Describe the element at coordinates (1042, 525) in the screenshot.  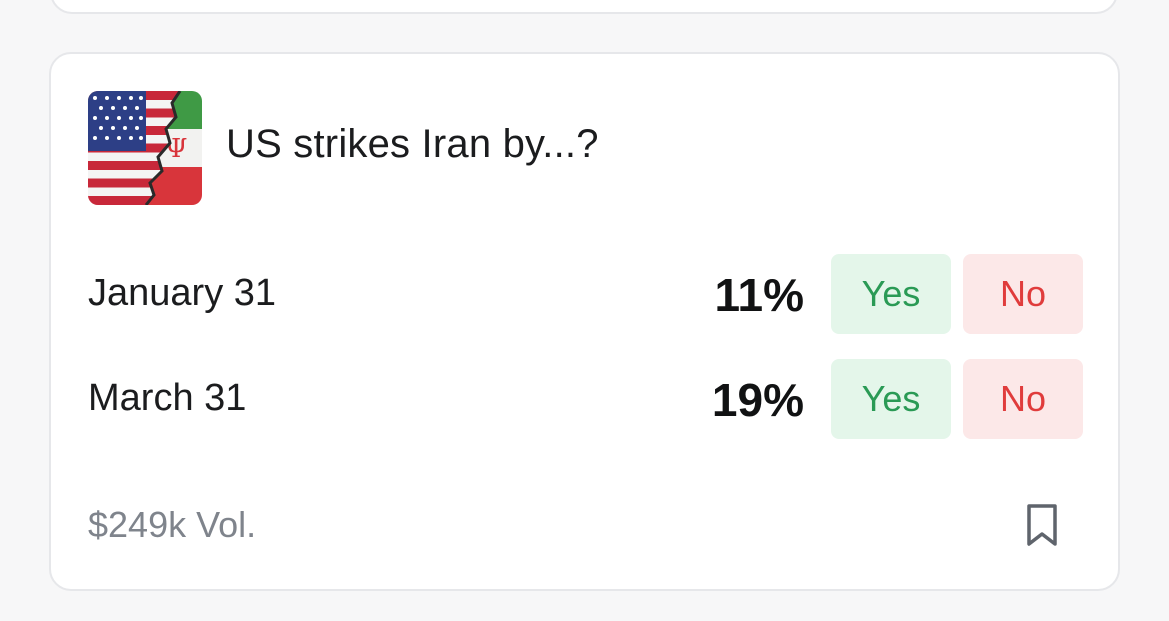
I see `bookmark-icon` at that location.